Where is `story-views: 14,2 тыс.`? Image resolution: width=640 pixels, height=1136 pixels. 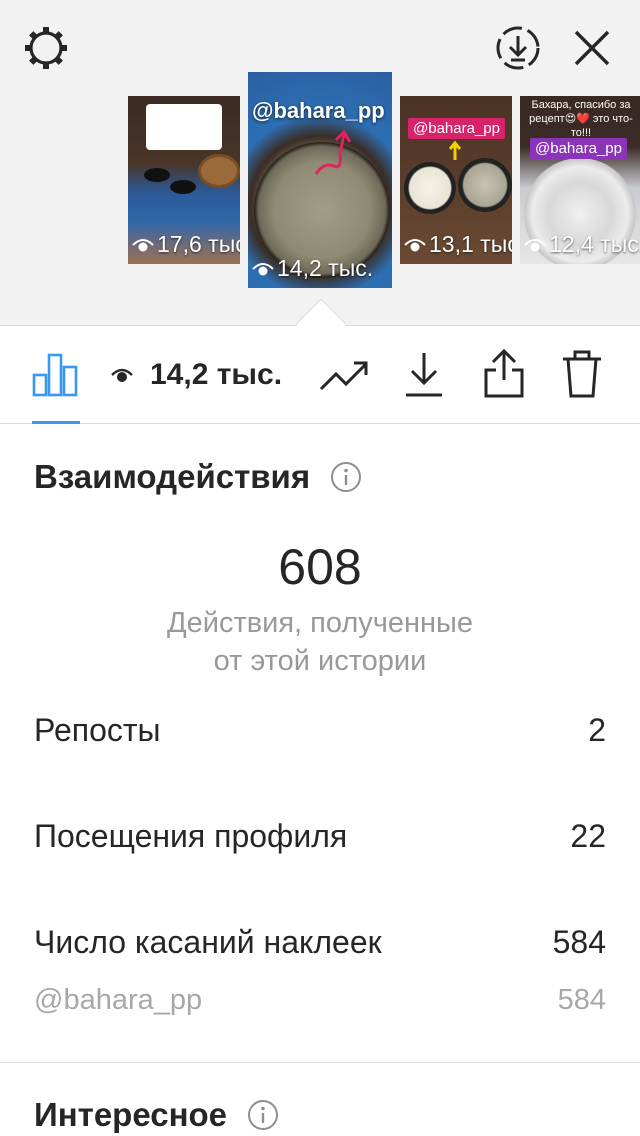
story-views: 14,2 тыс. is located at coordinates (312, 268).